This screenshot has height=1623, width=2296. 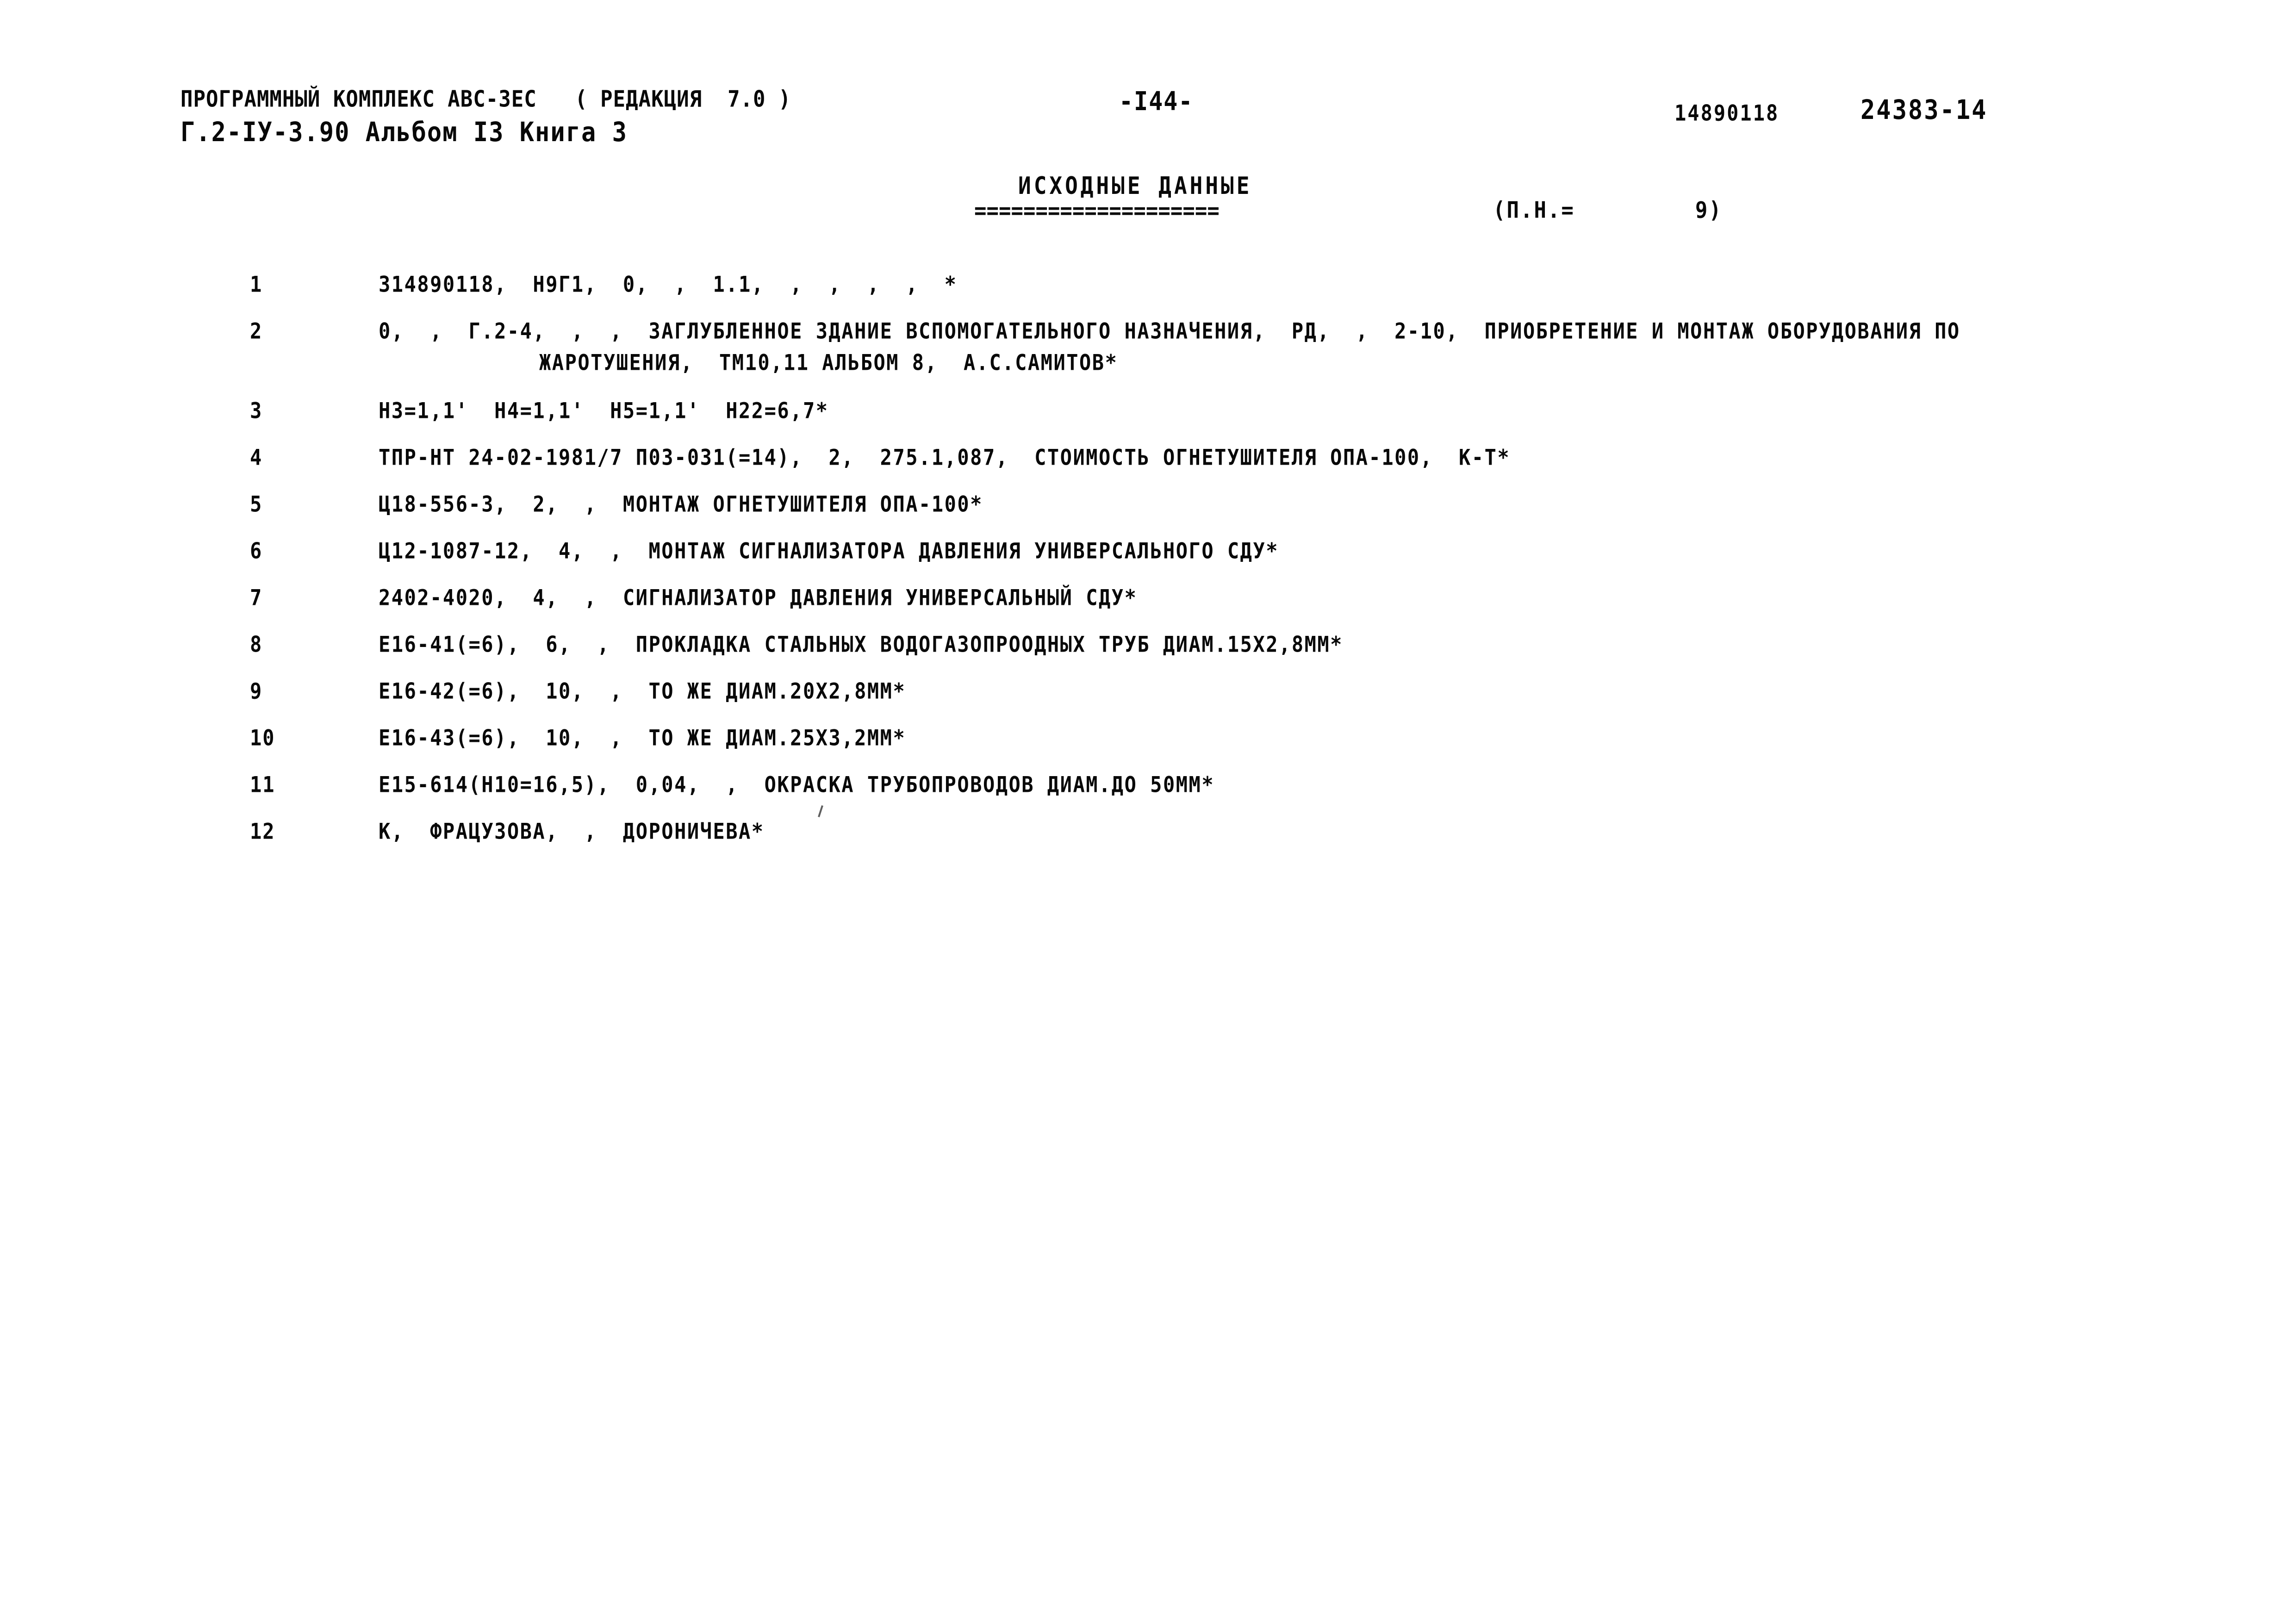 What do you see at coordinates (1148, 702) in the screenshot?
I see `listing-row: 9 Е16-42(=6), 10, , ТО ЖЕ ДИАМ.20Х2,8ММ*` at bounding box center [1148, 702].